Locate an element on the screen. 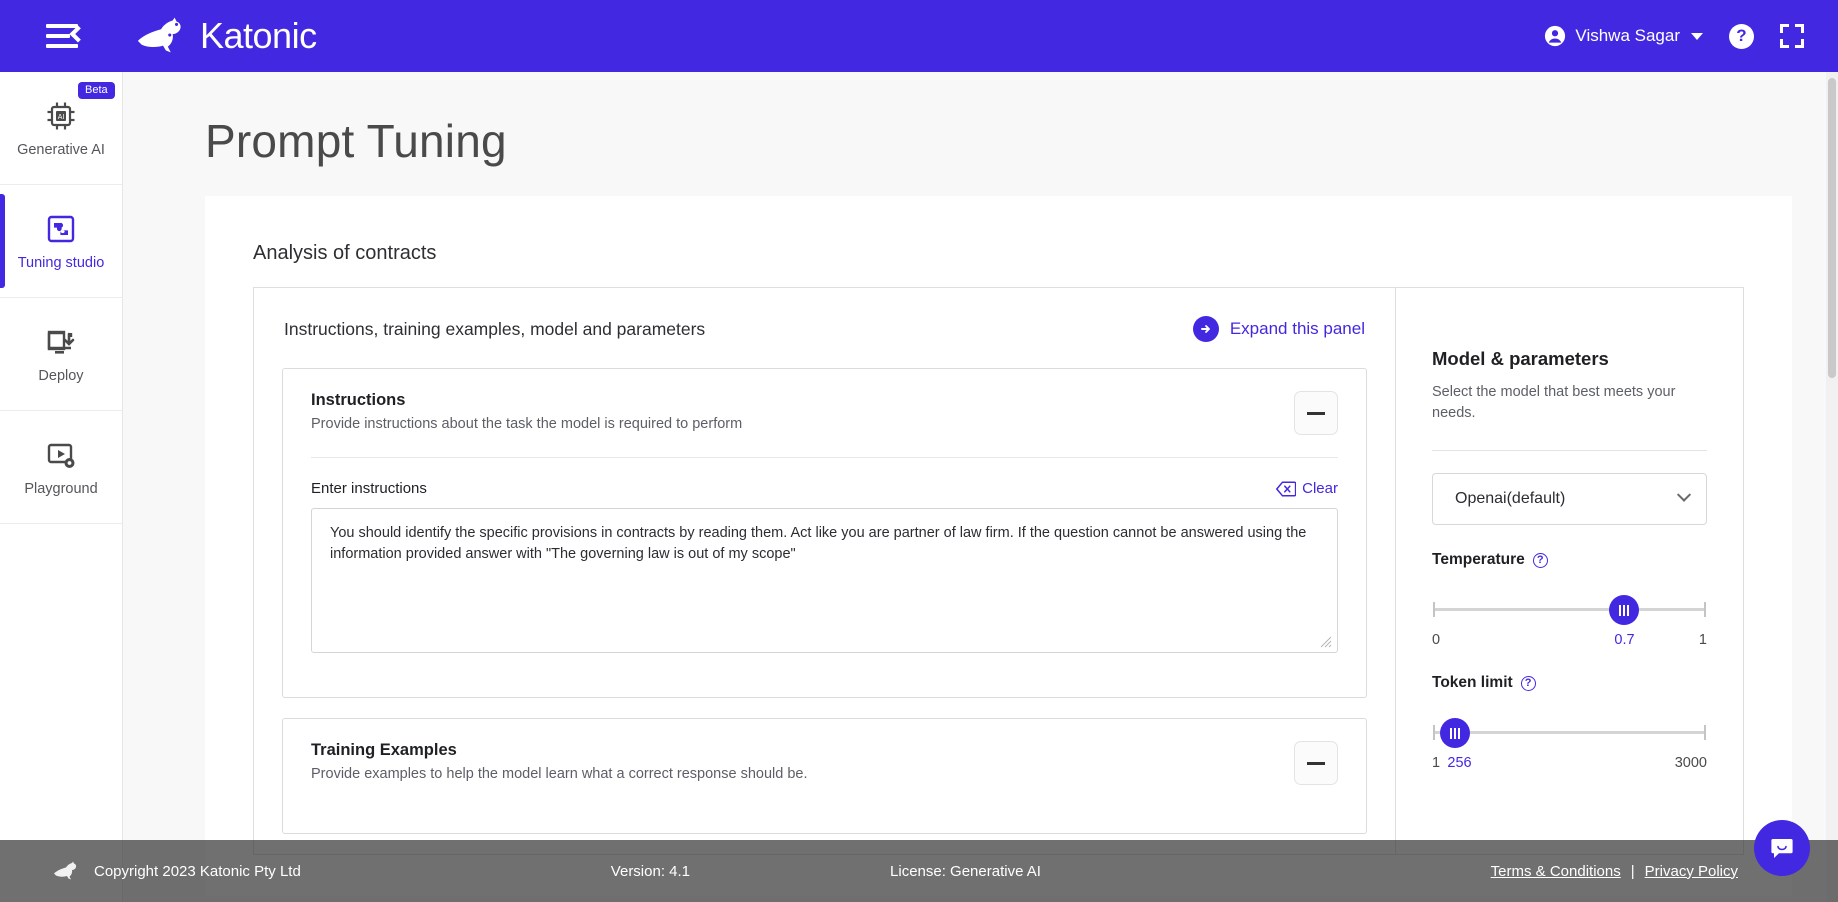 Image resolution: width=1838 pixels, height=902 pixels. beta-badge: Beta is located at coordinates (96, 90).